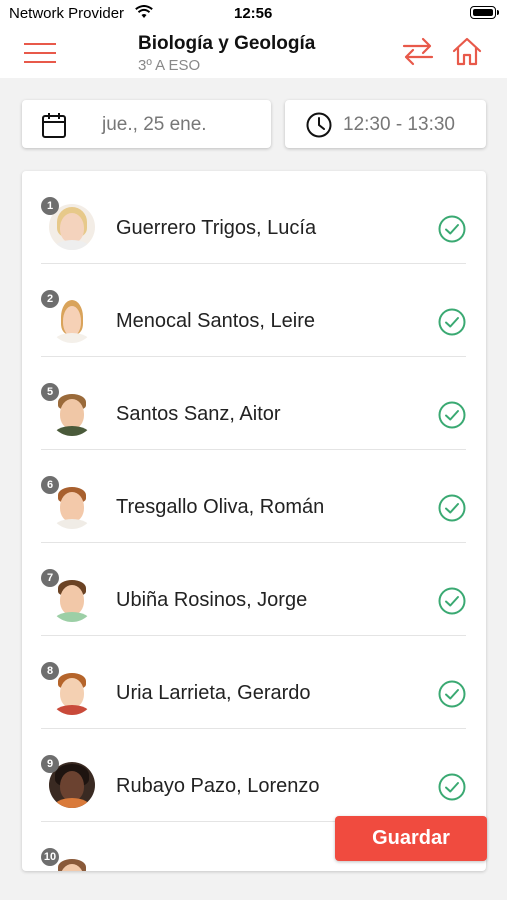  I want to click on student-row: 8 Uria Larrieta, Gerardo, so click(254, 682).